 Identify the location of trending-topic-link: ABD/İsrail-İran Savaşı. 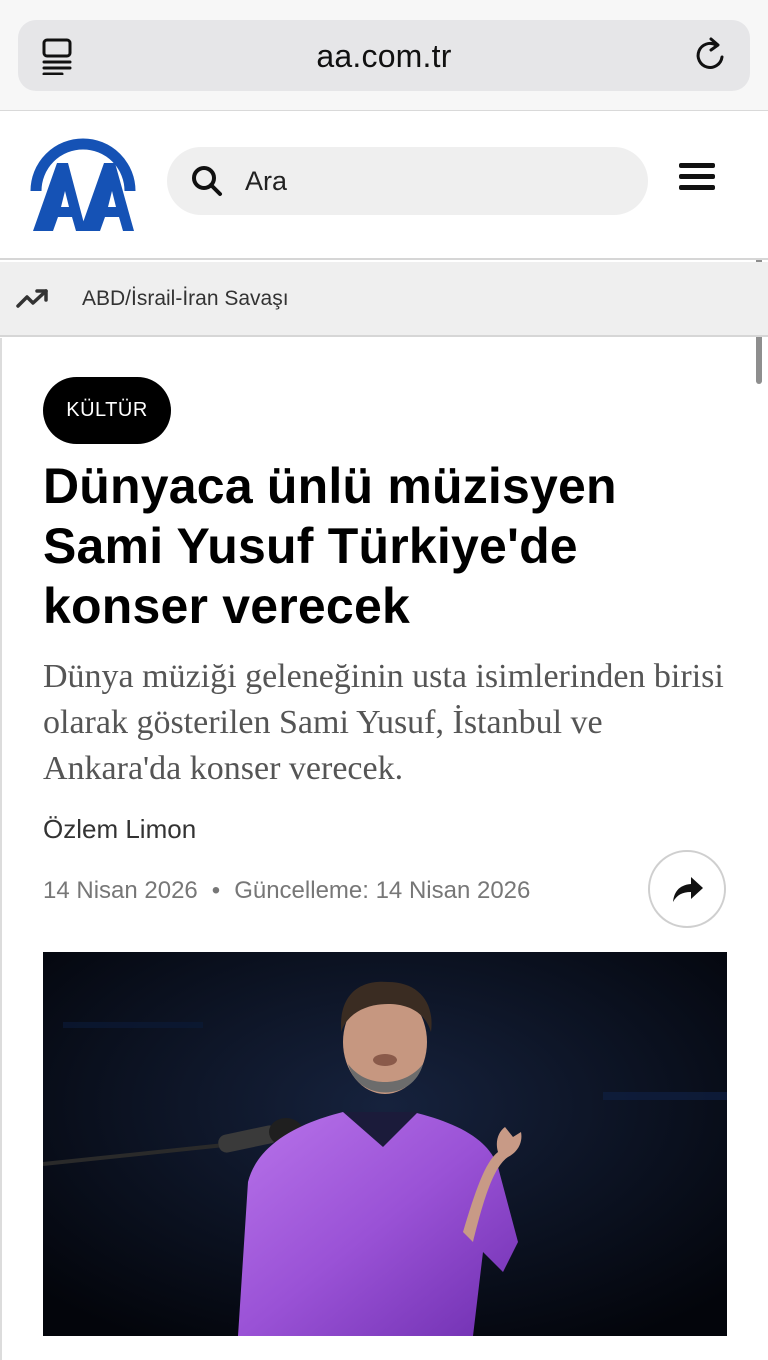
(185, 299).